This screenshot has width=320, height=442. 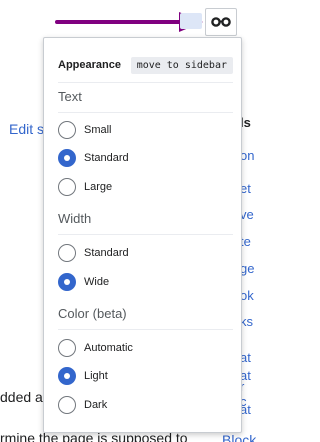 What do you see at coordinates (247, 155) in the screenshot?
I see `tools-link: on` at bounding box center [247, 155].